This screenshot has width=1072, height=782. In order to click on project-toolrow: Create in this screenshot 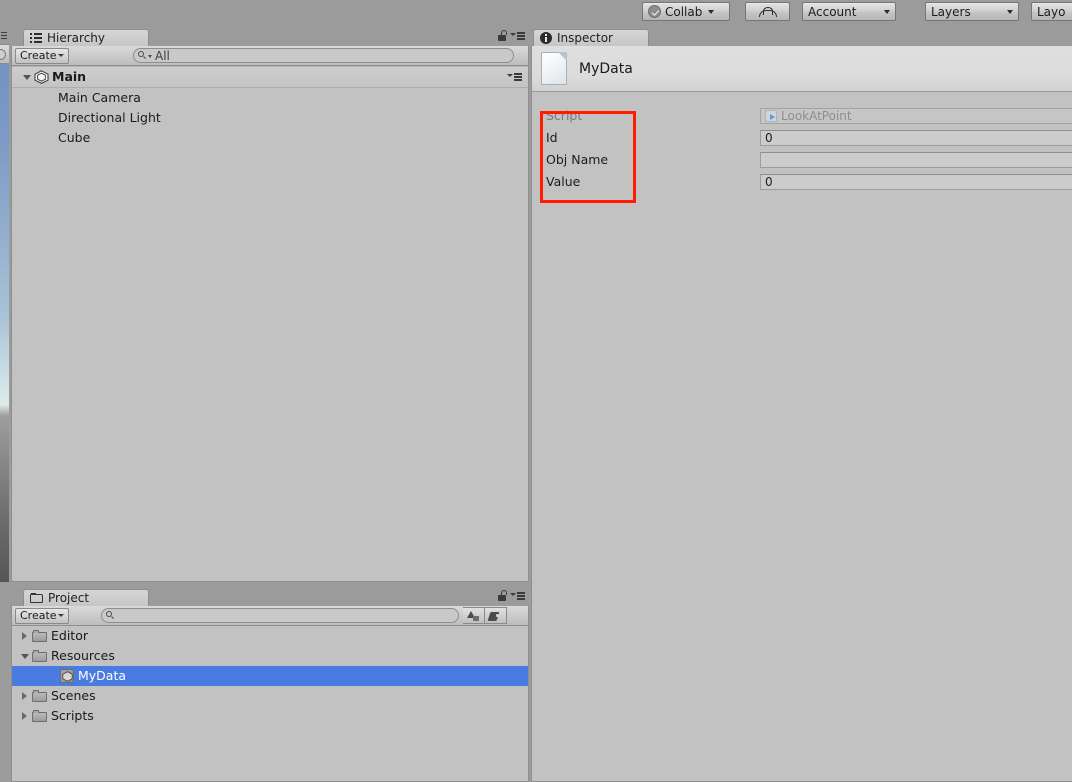, I will do `click(270, 616)`.